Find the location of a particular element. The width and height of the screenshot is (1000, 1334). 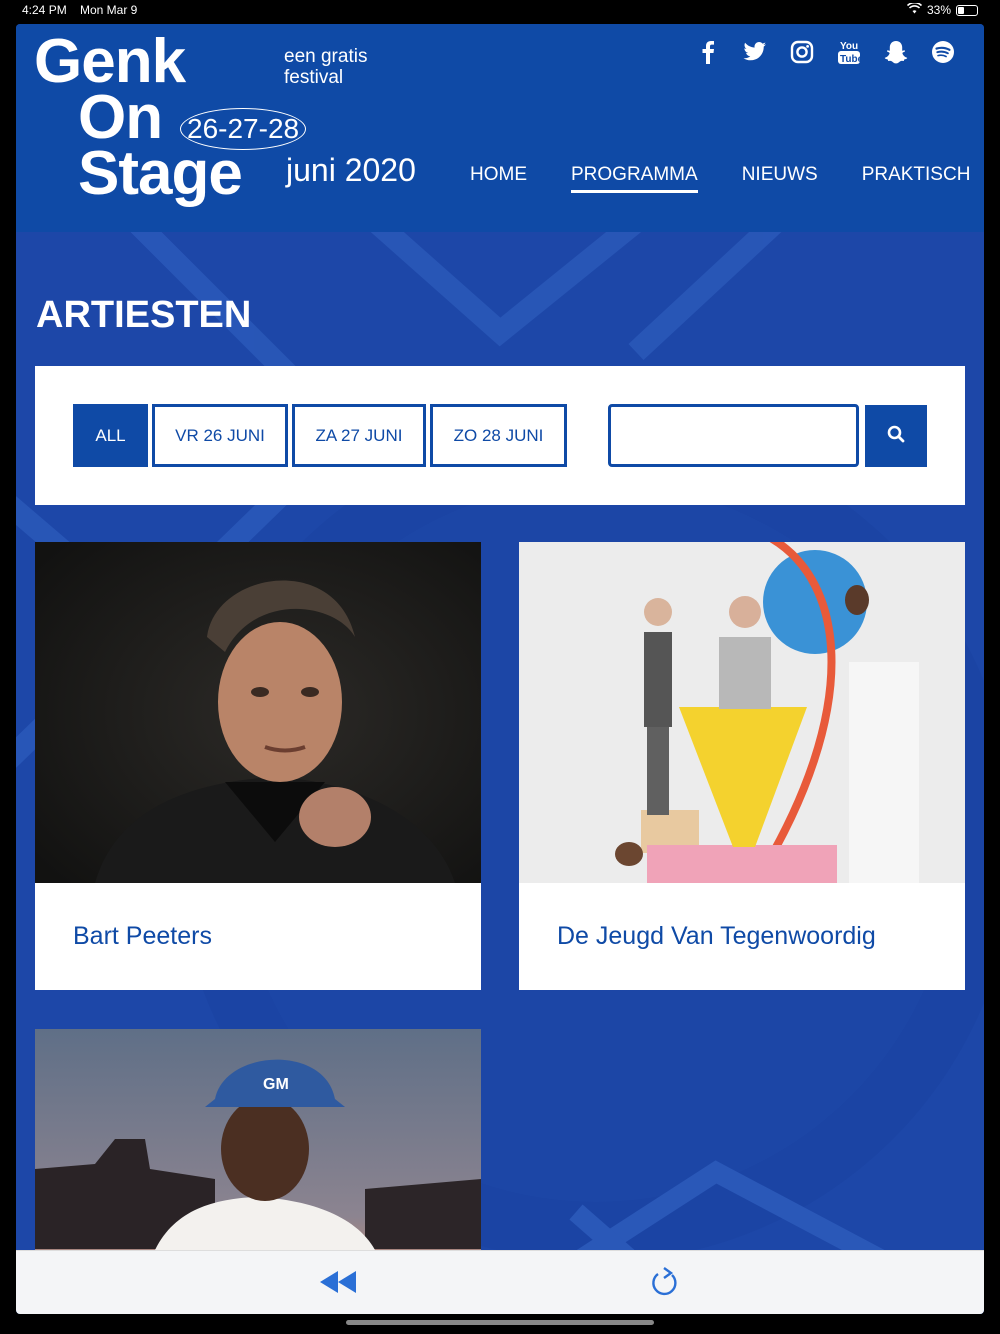

tagline: een gratis festival is located at coordinates (325, 67).